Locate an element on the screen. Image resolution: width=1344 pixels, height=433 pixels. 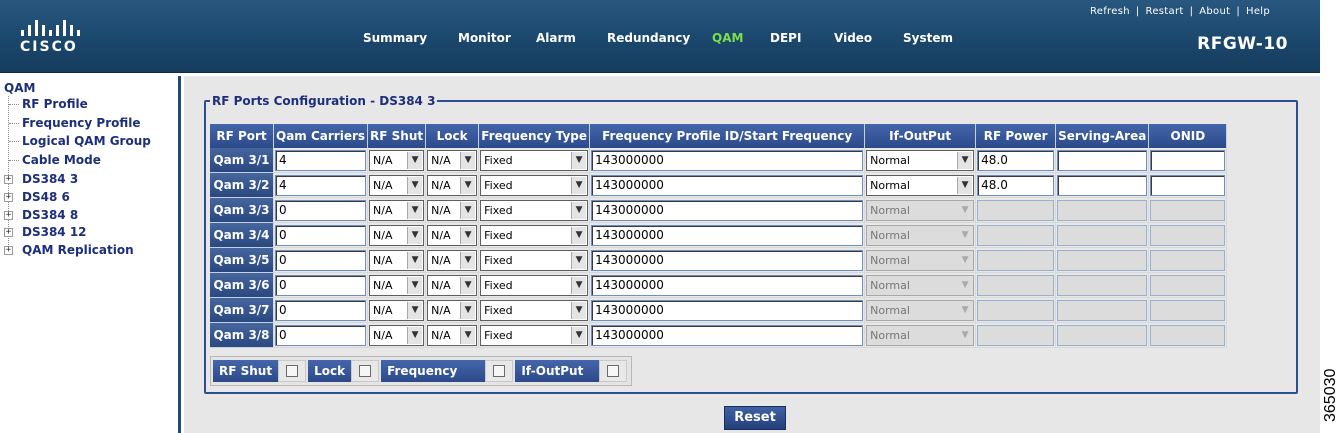
sidebar-item-cable-mode: Cable Mode is located at coordinates (61, 160).